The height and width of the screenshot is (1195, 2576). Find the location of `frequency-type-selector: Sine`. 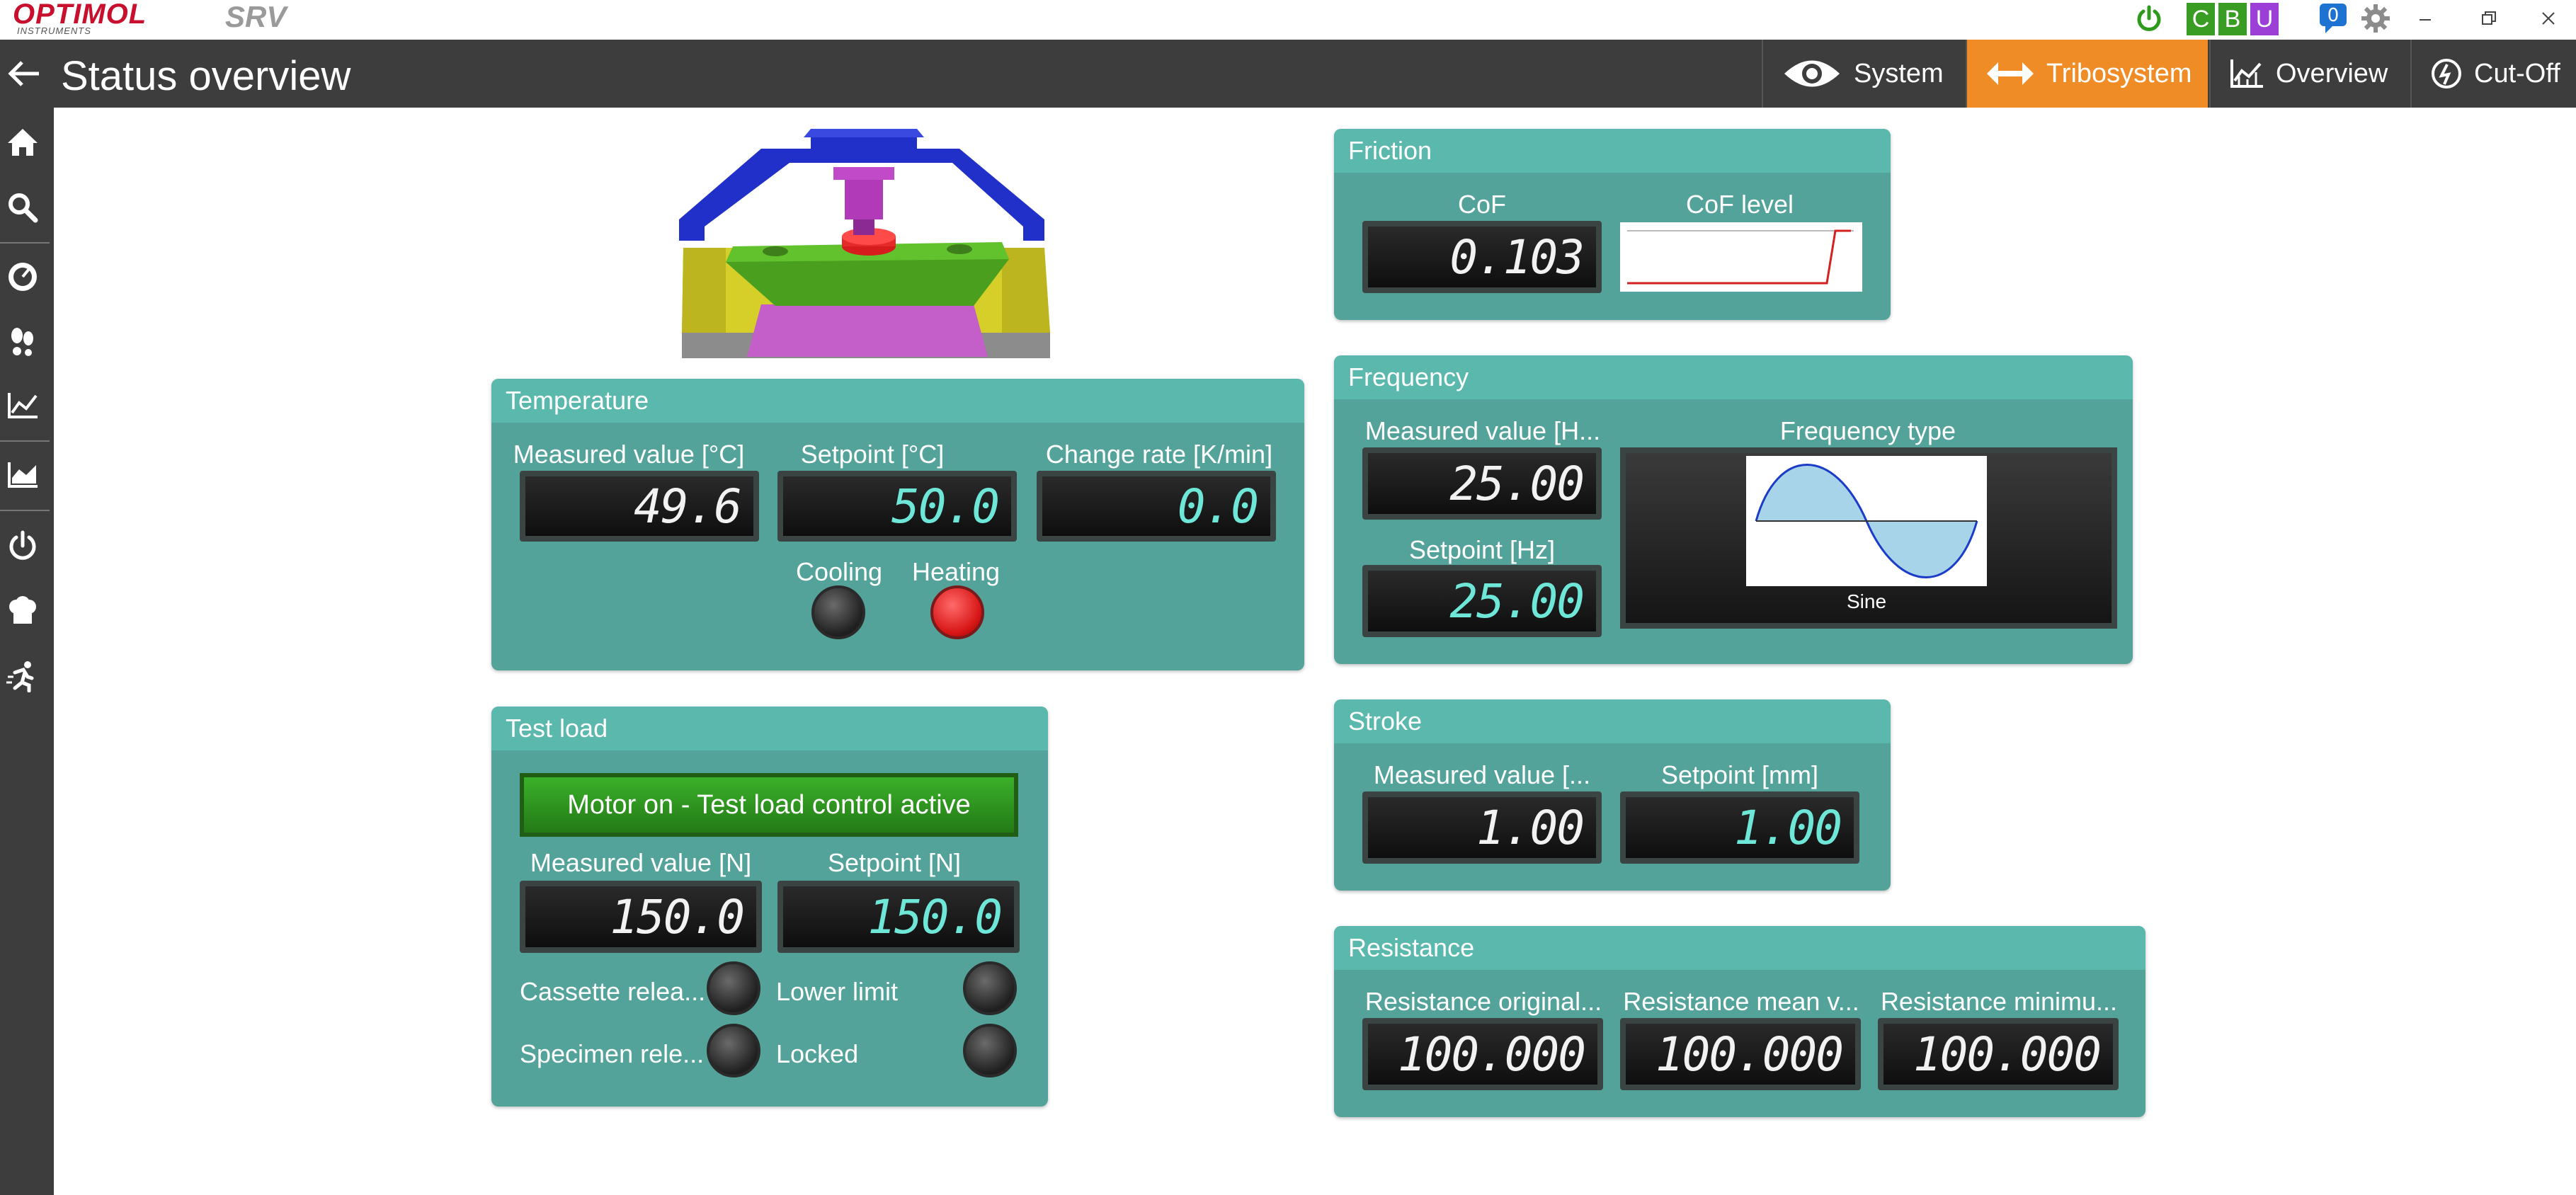

frequency-type-selector: Sine is located at coordinates (1868, 538).